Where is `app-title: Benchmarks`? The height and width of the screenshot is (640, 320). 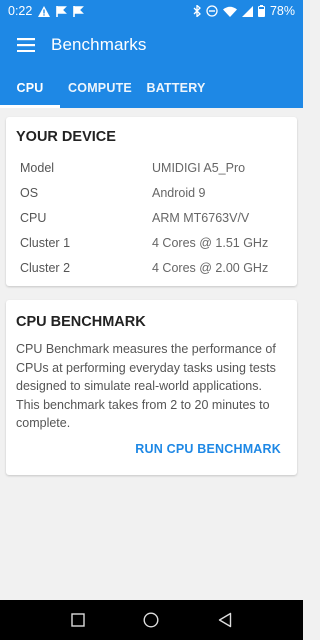
app-title: Benchmarks is located at coordinates (99, 44).